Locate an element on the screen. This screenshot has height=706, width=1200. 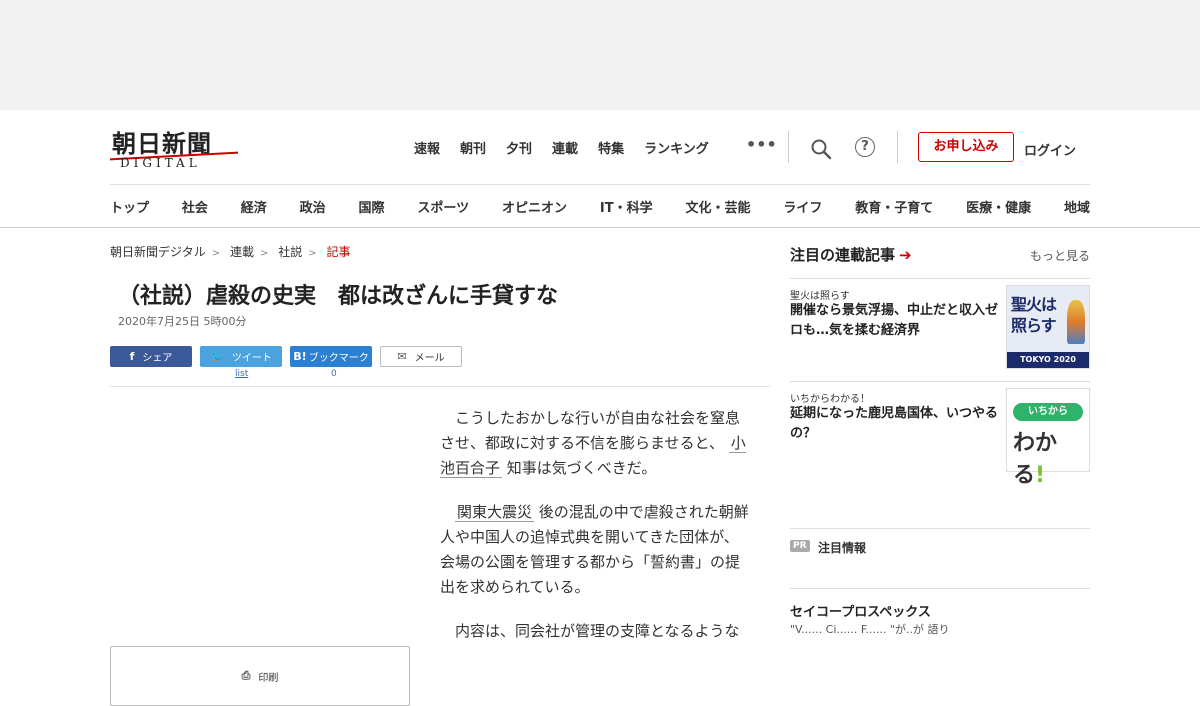
card-thumbnail: いちから わかる! is located at coordinates (1048, 438).